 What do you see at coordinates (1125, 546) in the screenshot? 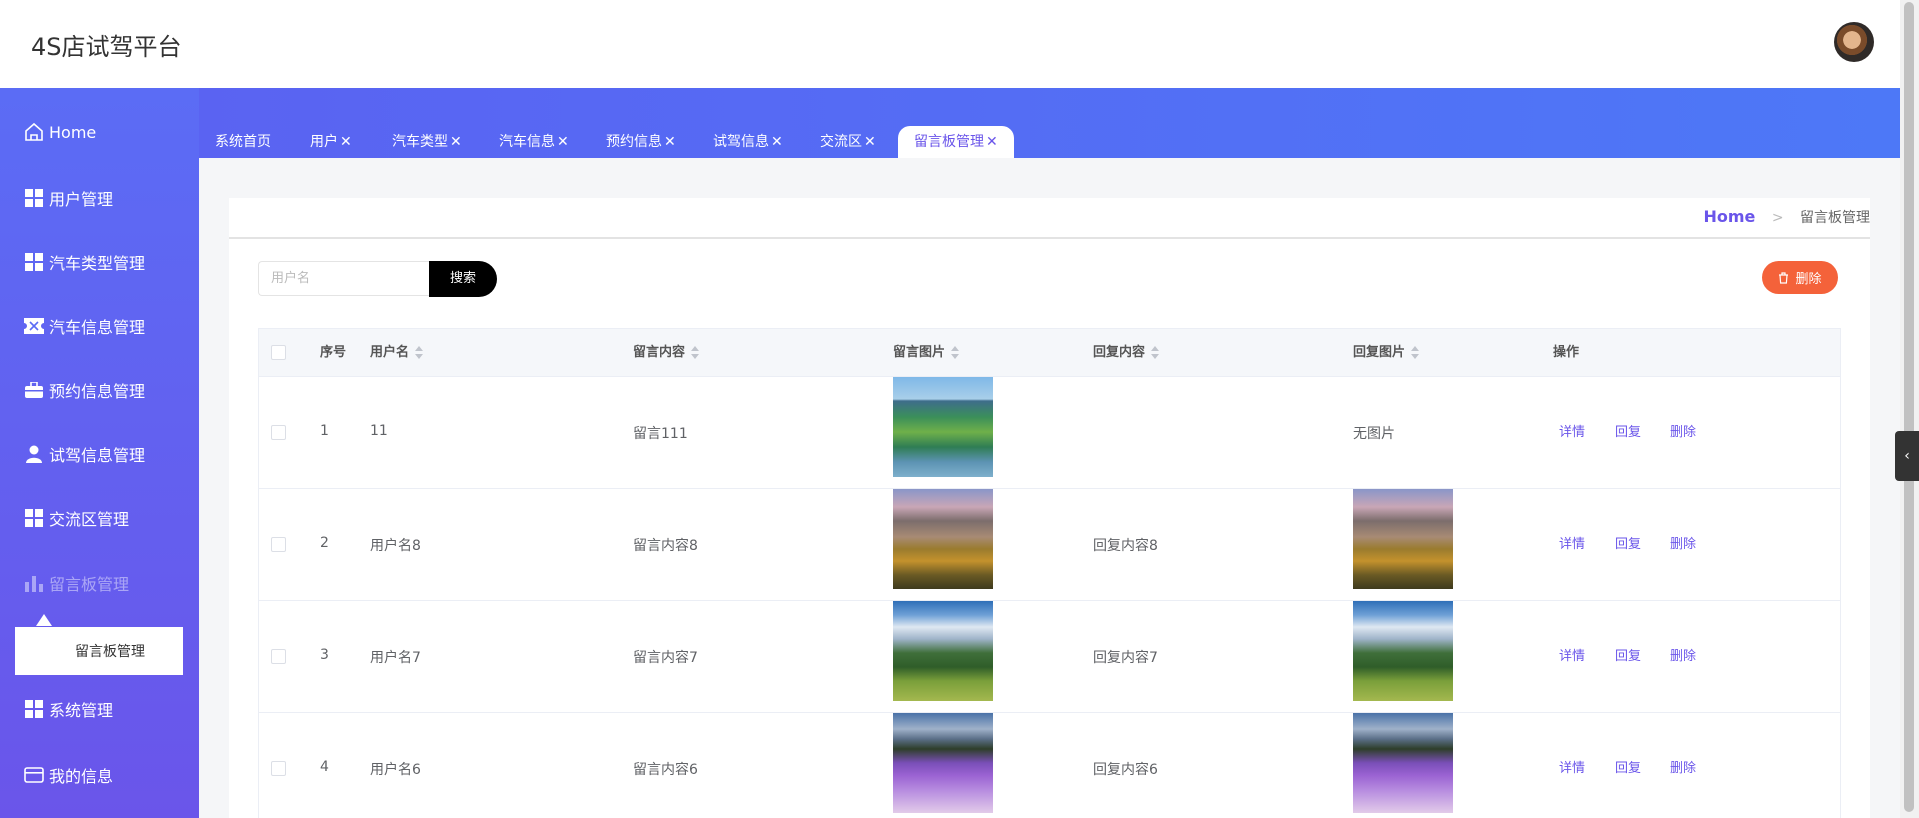
I see `cell-reply: 回复内容8` at bounding box center [1125, 546].